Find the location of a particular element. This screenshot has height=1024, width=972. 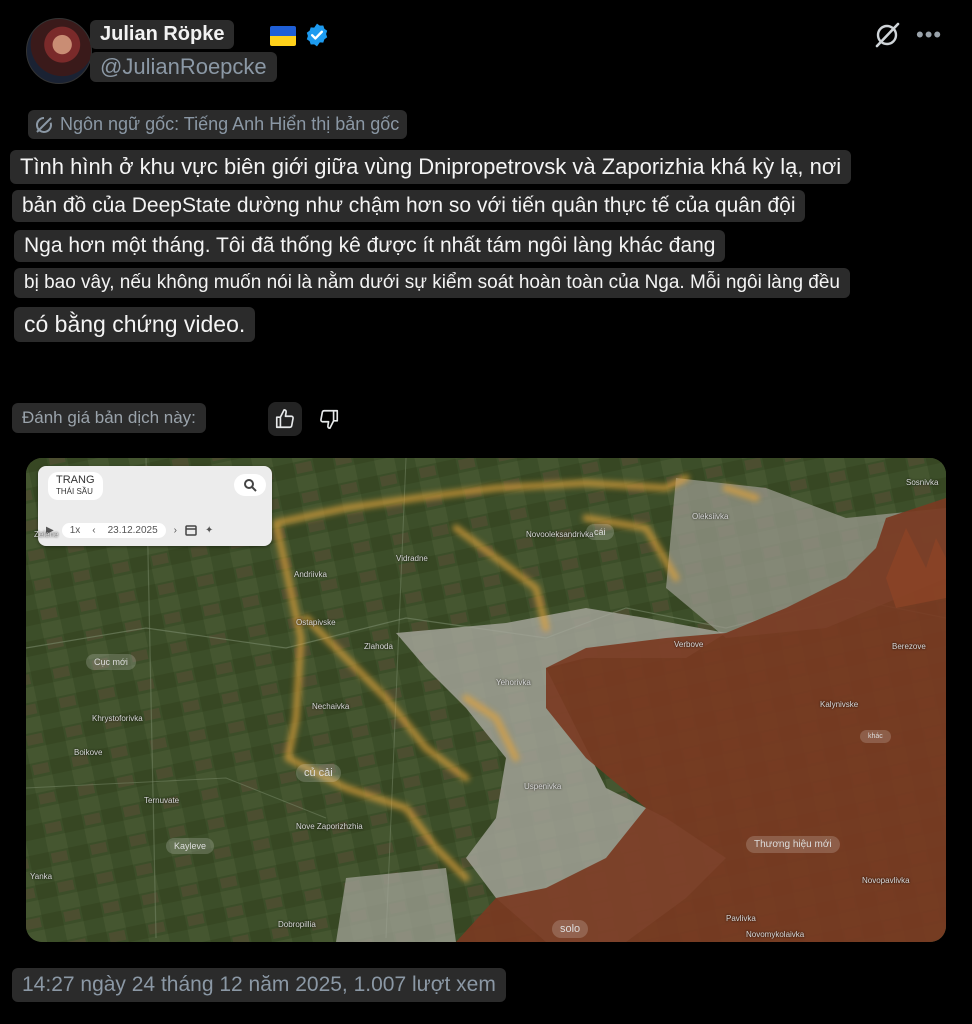

thumbs-down-button is located at coordinates (329, 419).